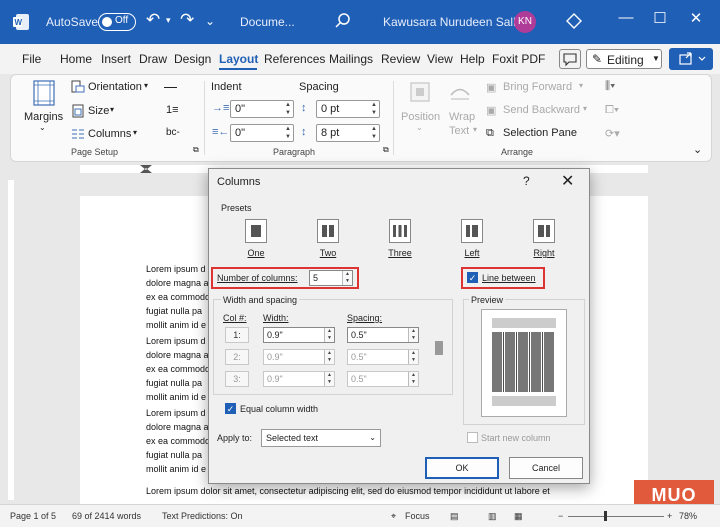 The height and width of the screenshot is (527, 720). Describe the element at coordinates (669, 516) in the screenshot. I see `zoom-in-icon: +` at that location.